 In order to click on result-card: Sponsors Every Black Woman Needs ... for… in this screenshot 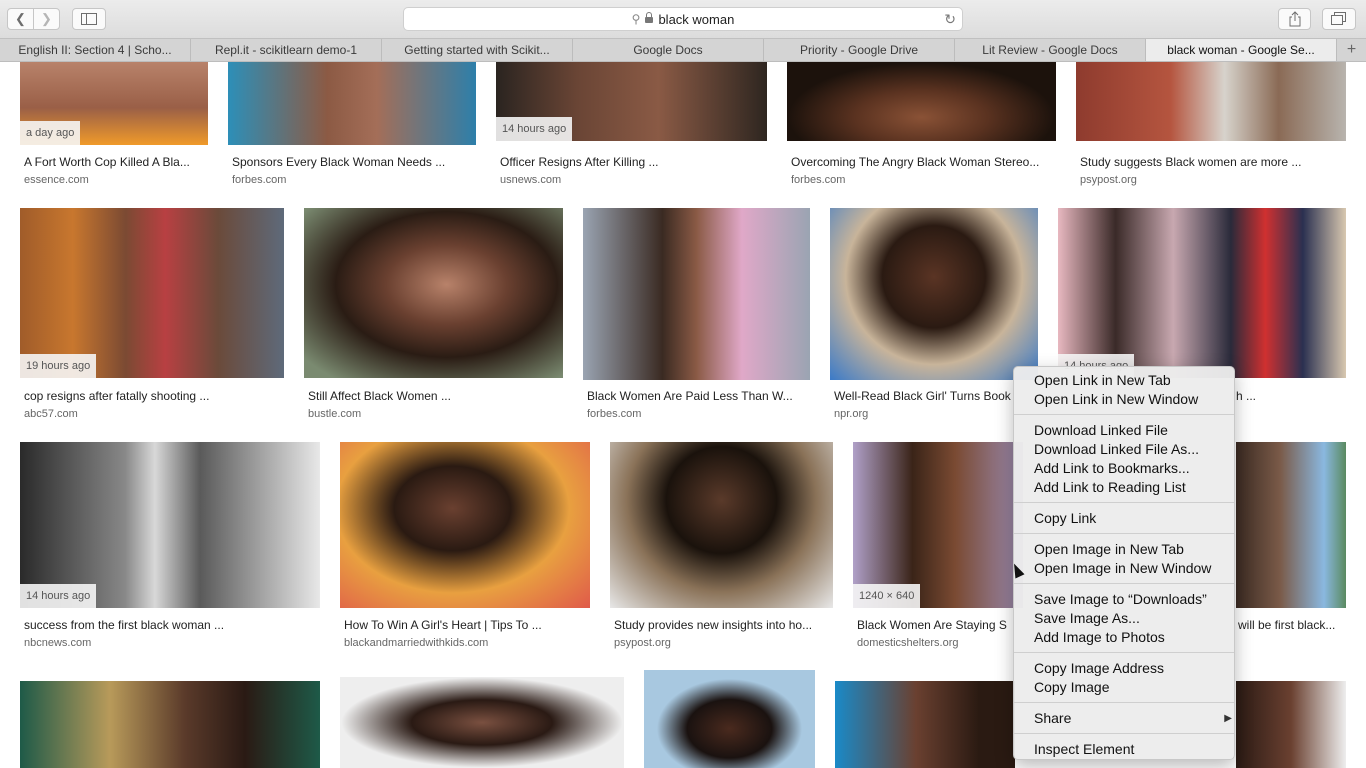, I will do `click(352, 127)`.